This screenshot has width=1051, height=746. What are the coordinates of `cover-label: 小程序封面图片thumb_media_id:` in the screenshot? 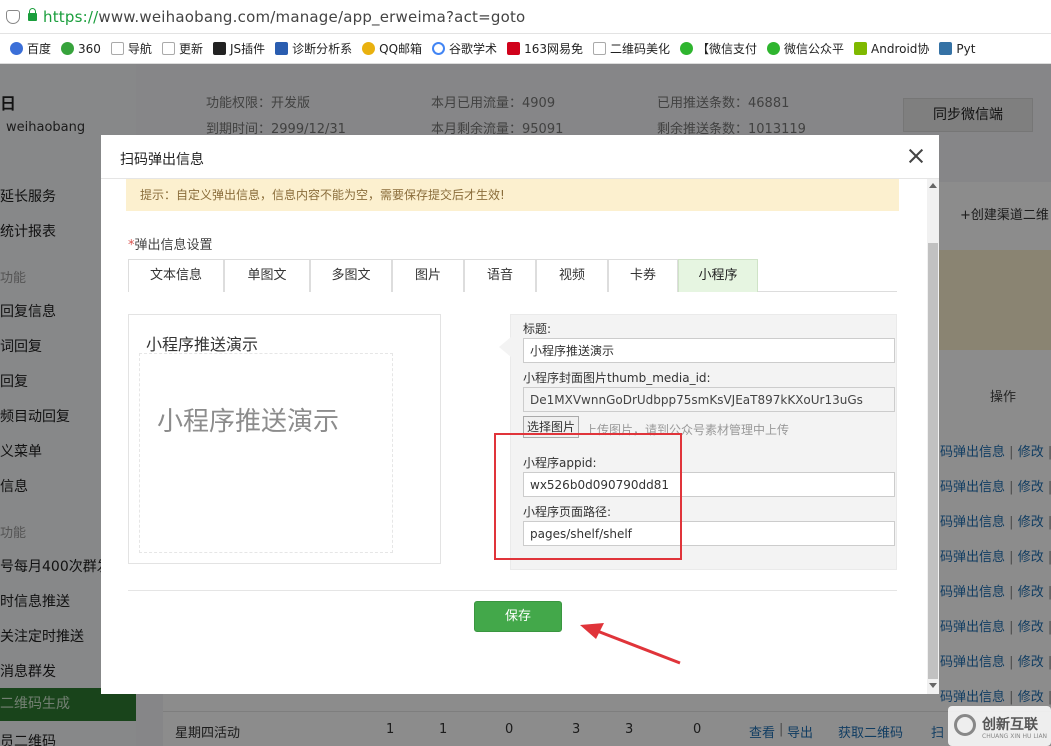 It's located at (617, 378).